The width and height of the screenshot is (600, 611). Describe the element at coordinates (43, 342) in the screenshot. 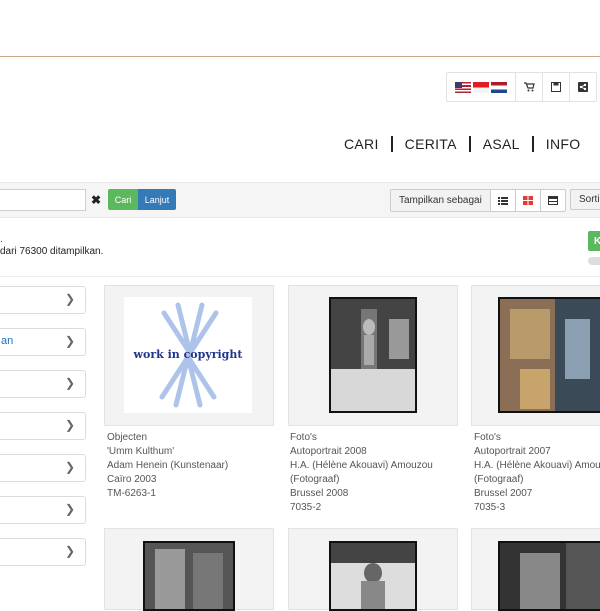

I see `facet-item: an ❯` at that location.